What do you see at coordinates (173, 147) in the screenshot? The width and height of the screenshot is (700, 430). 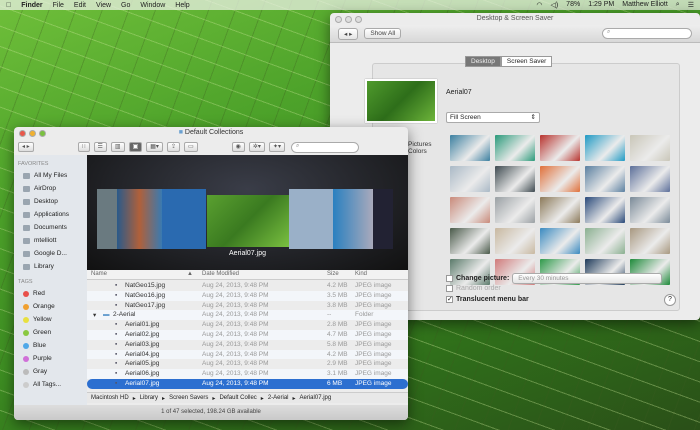 I see `share-icon: ⇪` at bounding box center [173, 147].